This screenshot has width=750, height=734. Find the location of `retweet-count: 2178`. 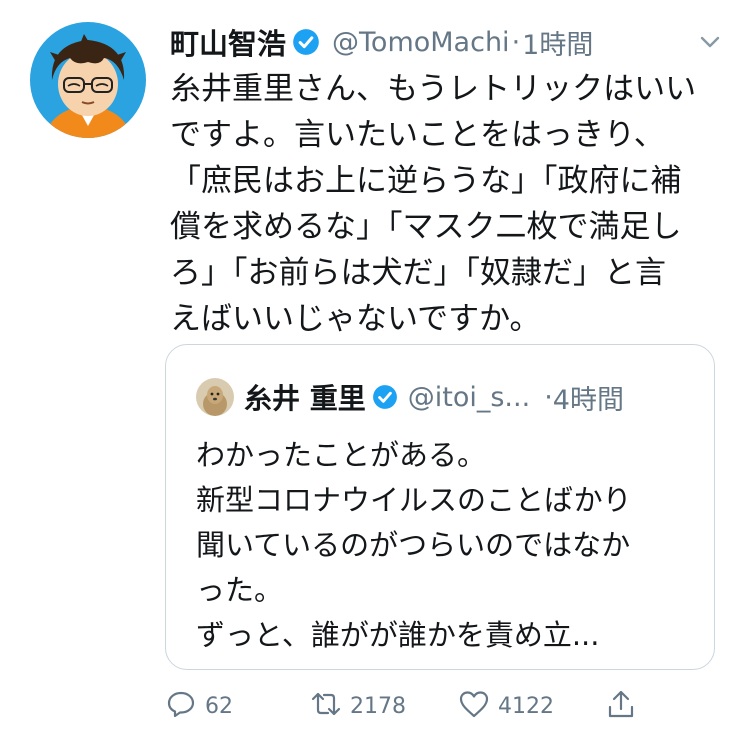

retweet-count: 2178 is located at coordinates (378, 706).